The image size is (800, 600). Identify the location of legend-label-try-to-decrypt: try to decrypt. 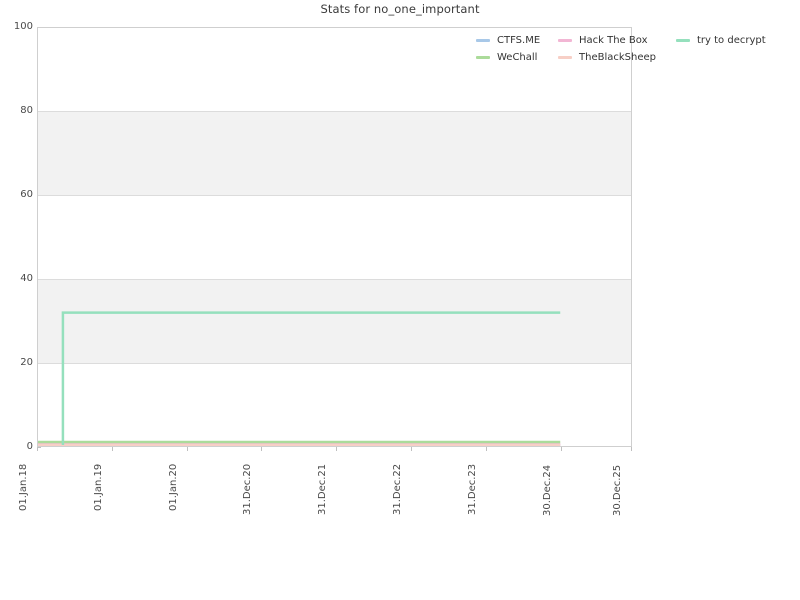
(731, 40).